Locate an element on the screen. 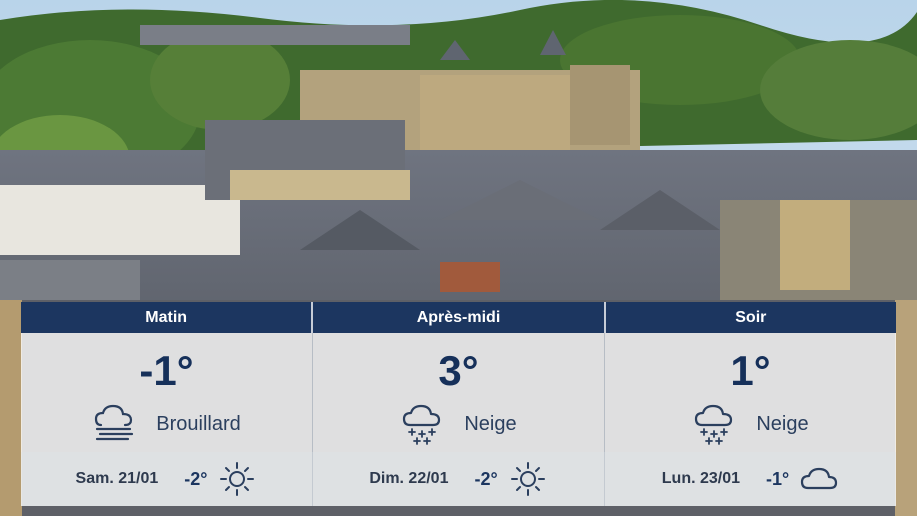  temperature: -1° is located at coordinates (166, 370).